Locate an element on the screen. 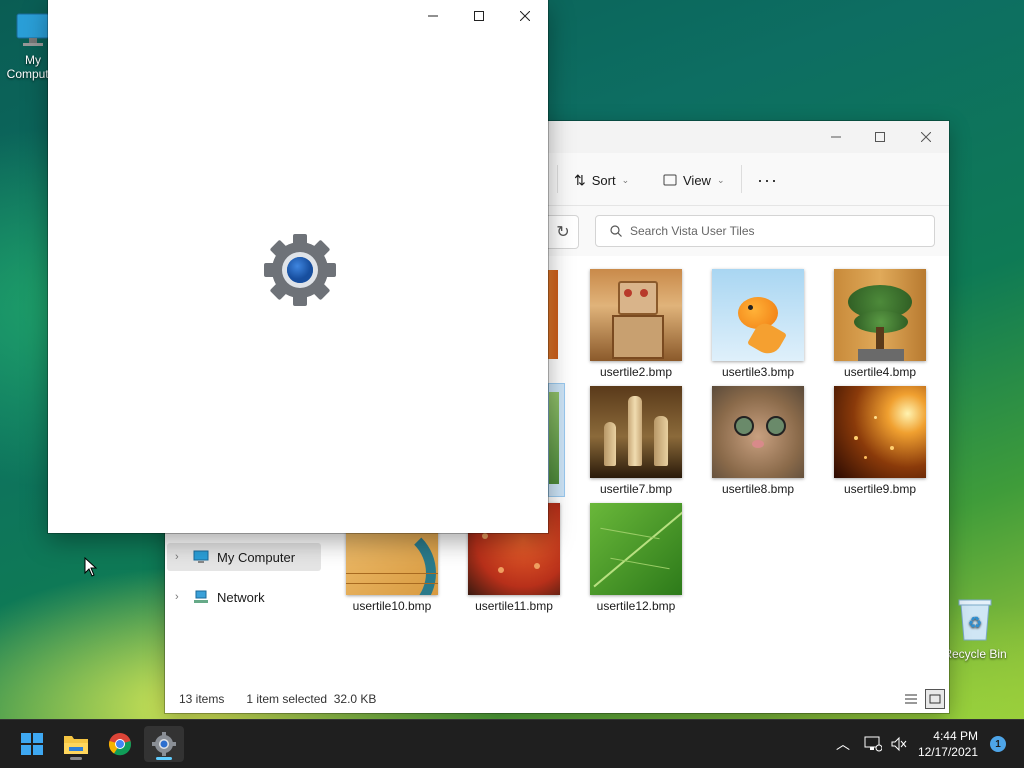 The width and height of the screenshot is (1024, 768). more-options-button: ··· is located at coordinates (767, 180).